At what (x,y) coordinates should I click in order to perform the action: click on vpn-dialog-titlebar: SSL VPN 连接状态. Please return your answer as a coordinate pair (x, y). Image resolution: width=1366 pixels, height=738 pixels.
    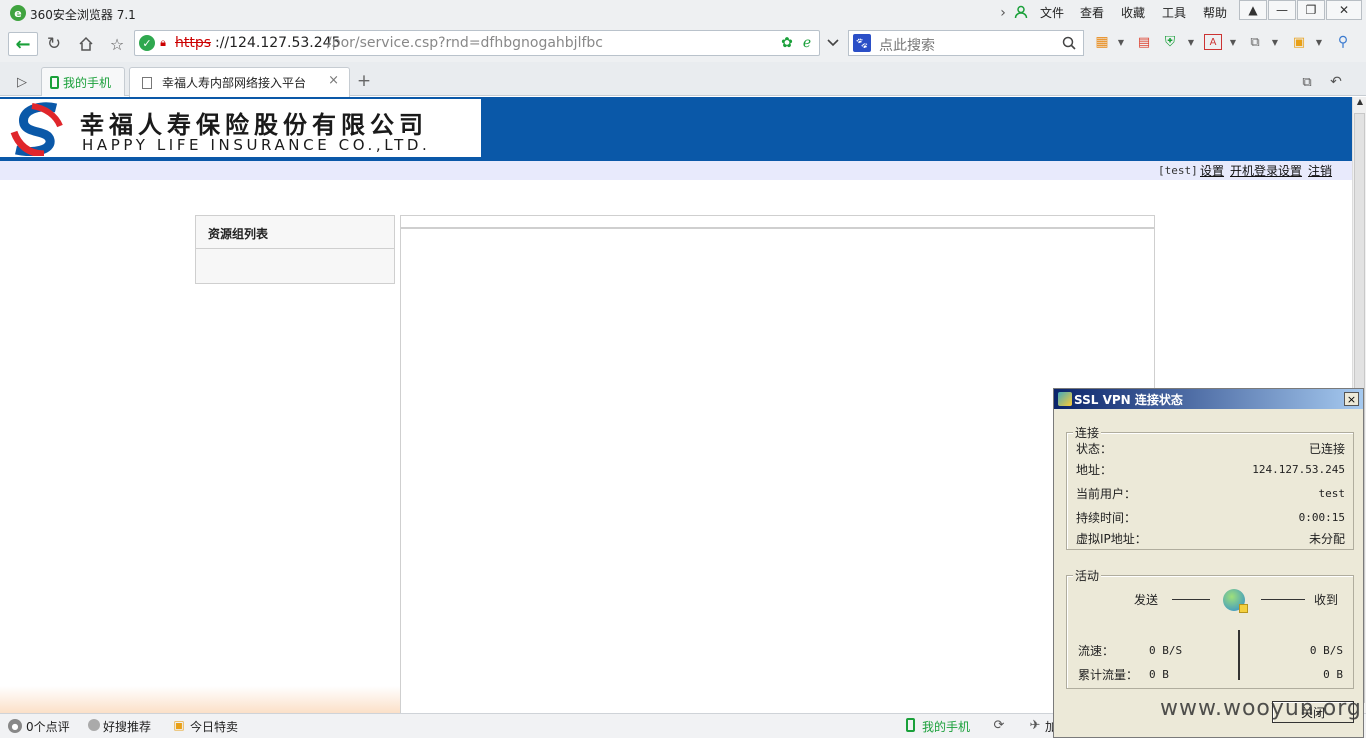
    Looking at the image, I should click on (1208, 399).